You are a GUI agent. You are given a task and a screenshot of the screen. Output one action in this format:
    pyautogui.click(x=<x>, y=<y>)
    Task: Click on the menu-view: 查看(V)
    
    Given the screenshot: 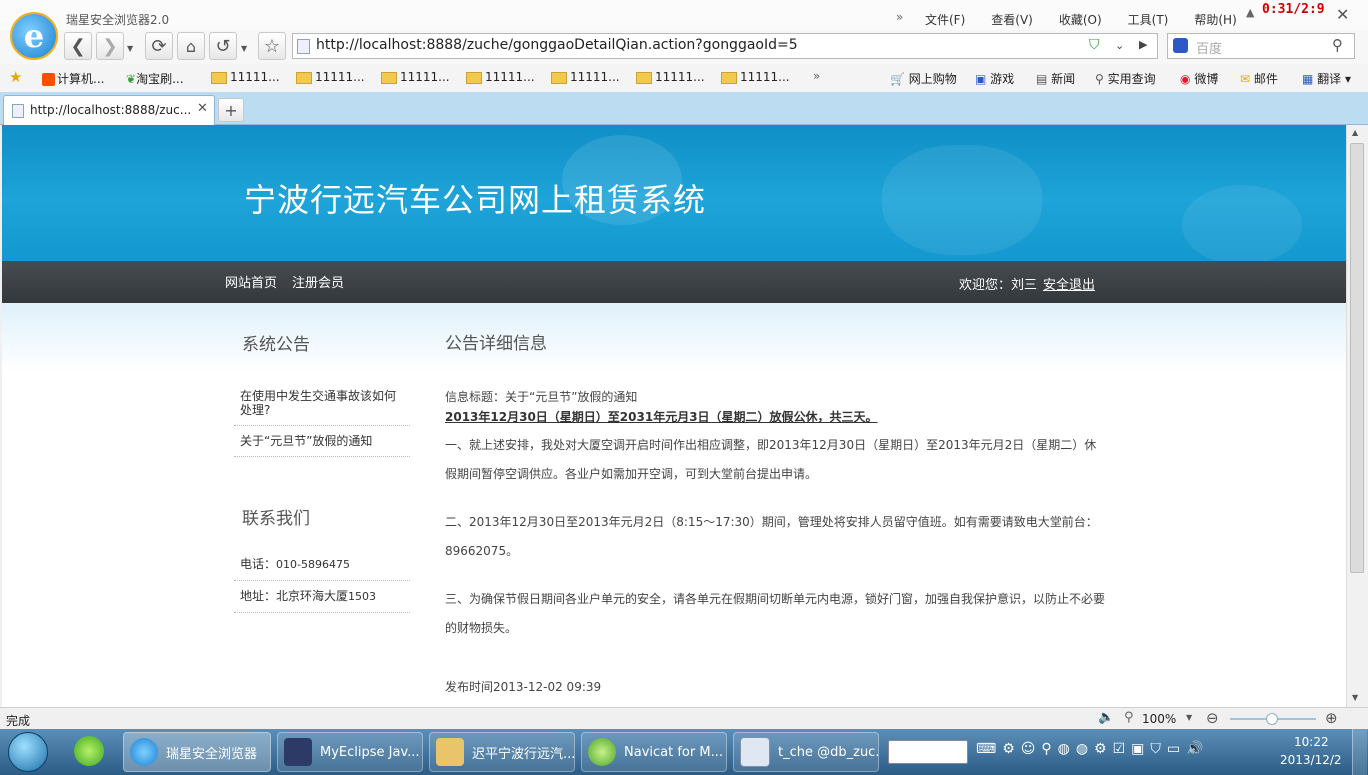 What is the action you would take?
    pyautogui.click(x=1012, y=19)
    